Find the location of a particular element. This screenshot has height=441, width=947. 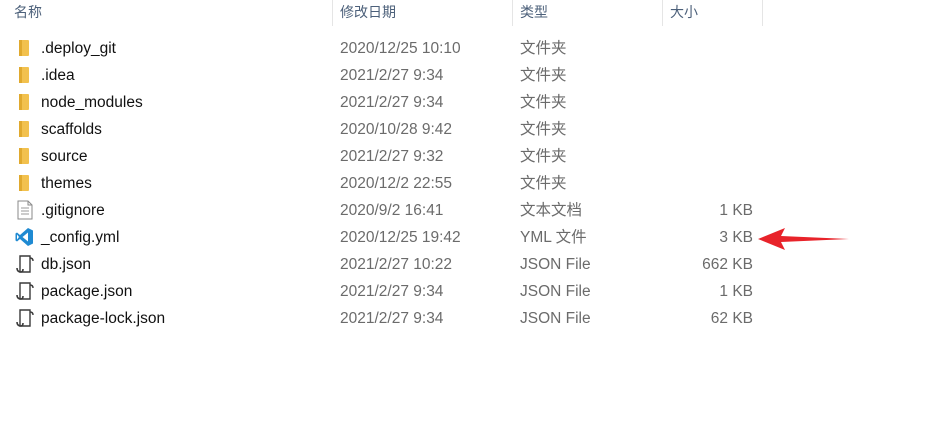

file-name: package-lock.json is located at coordinates (103, 318).